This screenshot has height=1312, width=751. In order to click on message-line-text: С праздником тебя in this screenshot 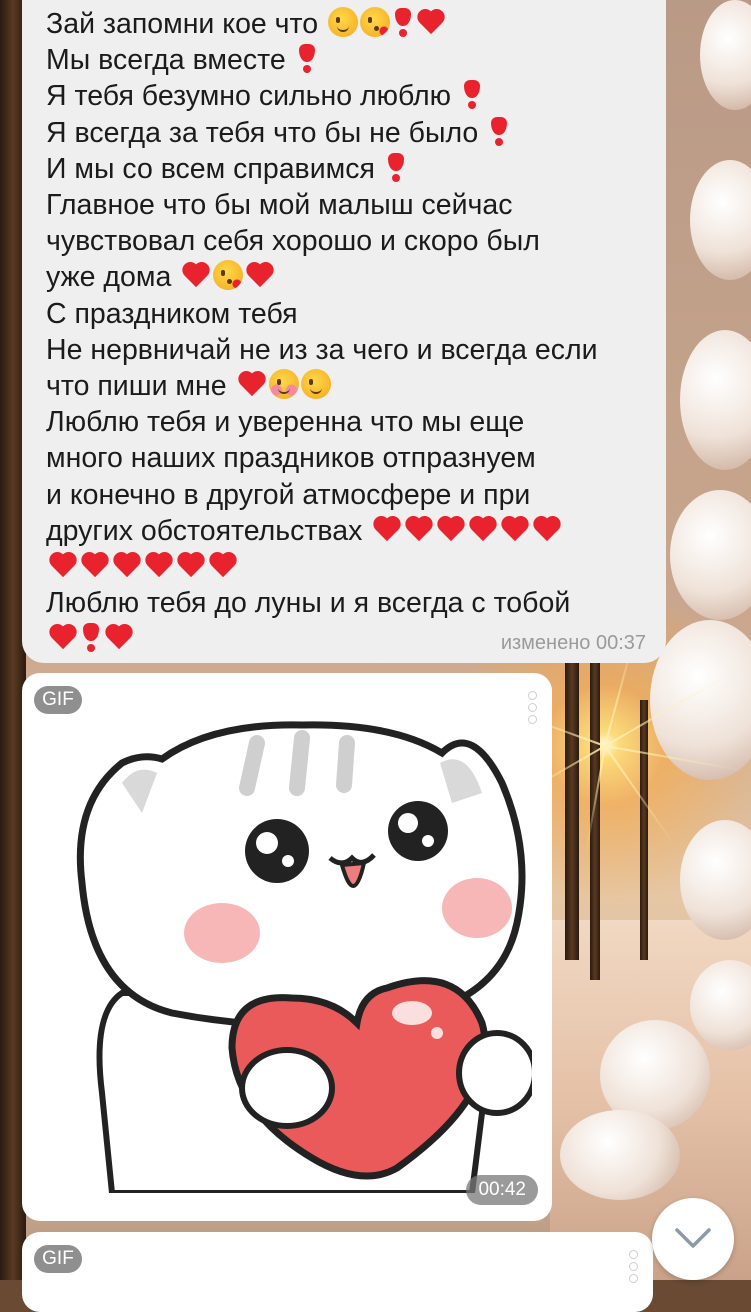, I will do `click(172, 313)`.